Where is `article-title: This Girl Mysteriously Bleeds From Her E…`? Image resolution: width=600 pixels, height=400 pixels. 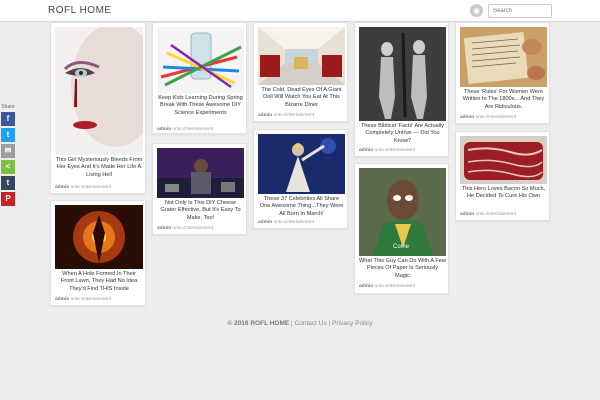 article-title: This Girl Mysteriously Bleeds From Her E… is located at coordinates (99, 168).